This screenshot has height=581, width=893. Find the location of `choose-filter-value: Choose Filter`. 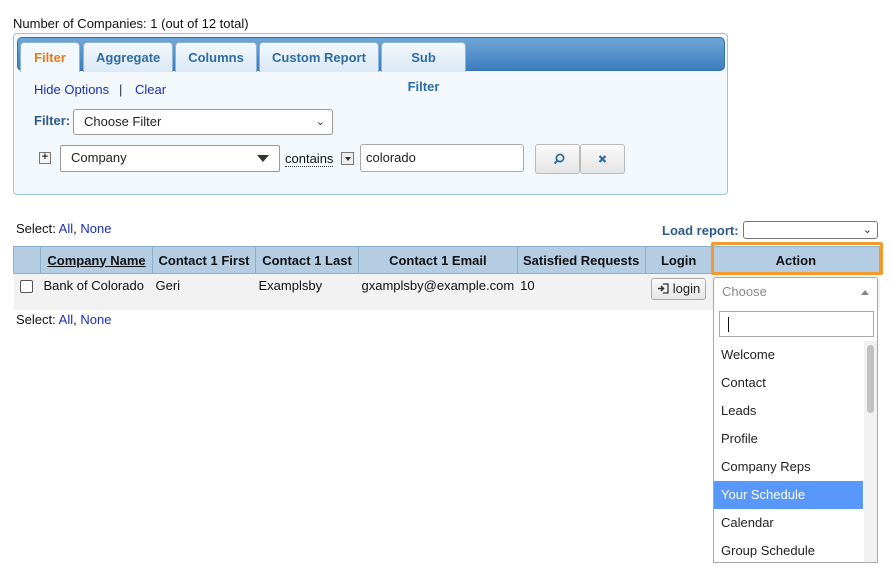

choose-filter-value: Choose Filter is located at coordinates (123, 121).